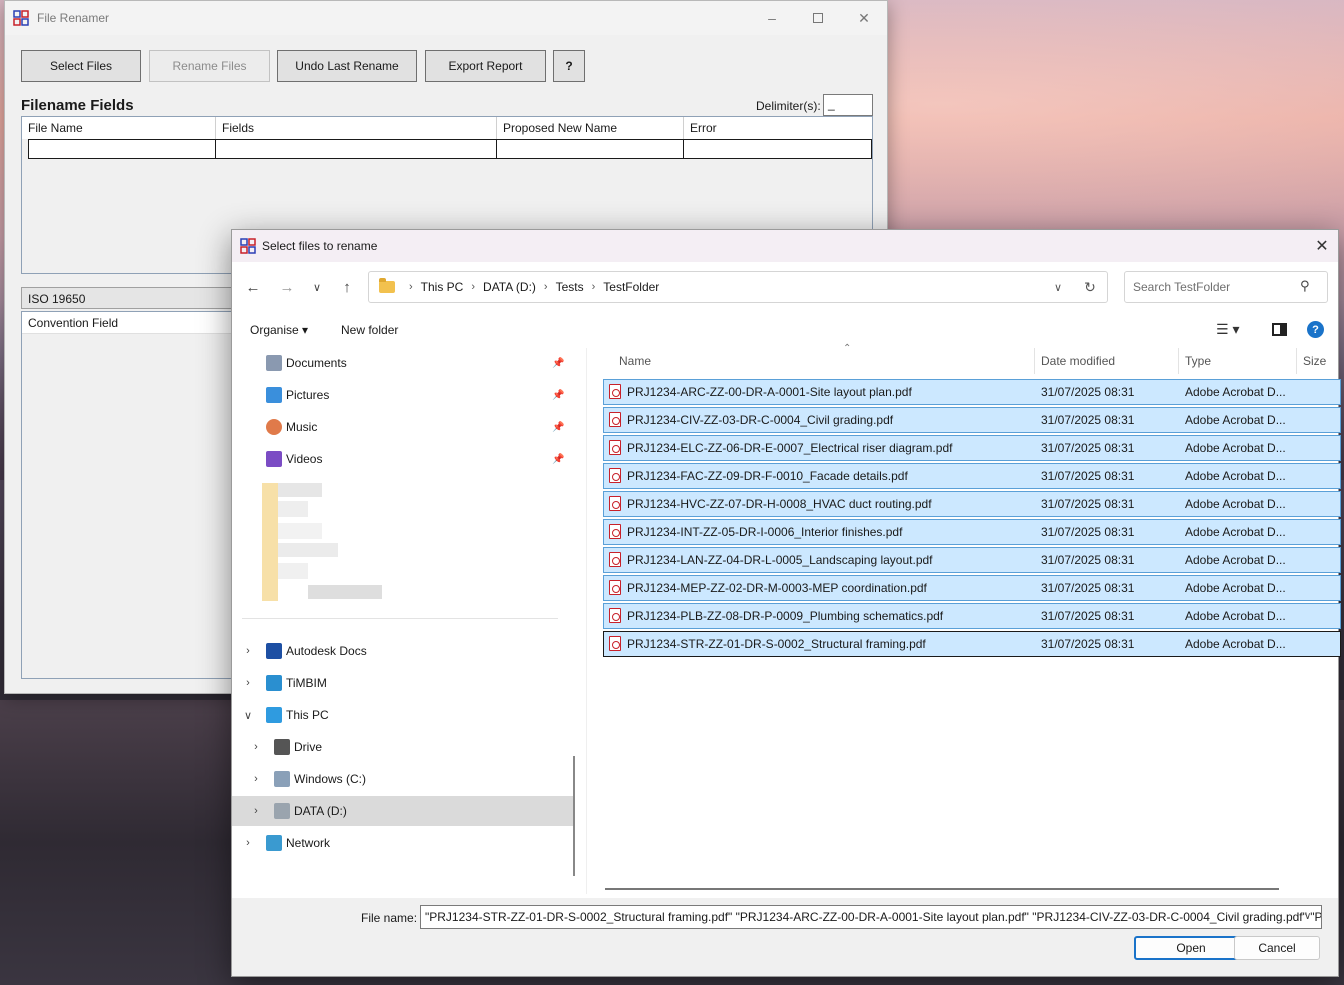 This screenshot has height=985, width=1344. I want to click on nav-item-windows-c: › Windows (C:), so click(403, 779).